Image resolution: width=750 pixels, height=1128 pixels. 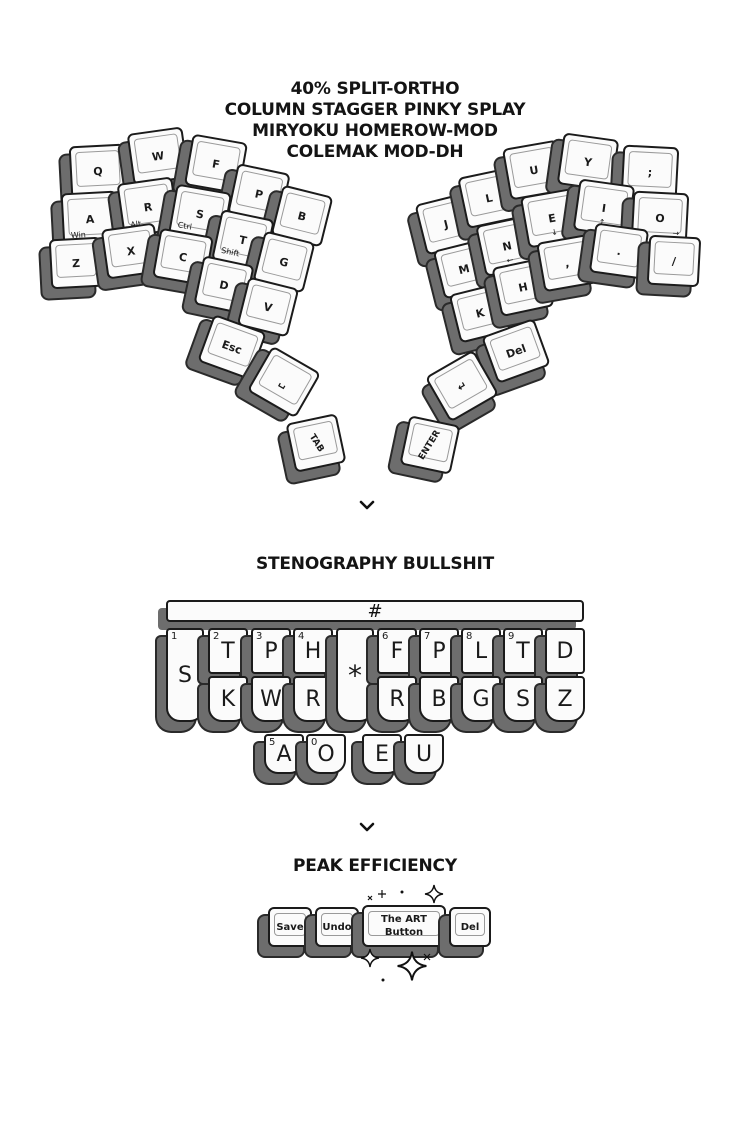 I want to click on key-enter: ENTER, so click(x=430, y=445).